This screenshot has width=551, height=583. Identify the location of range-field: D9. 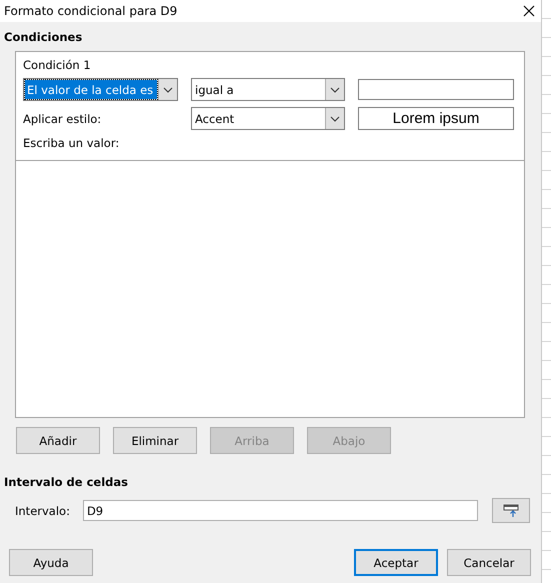
(280, 510).